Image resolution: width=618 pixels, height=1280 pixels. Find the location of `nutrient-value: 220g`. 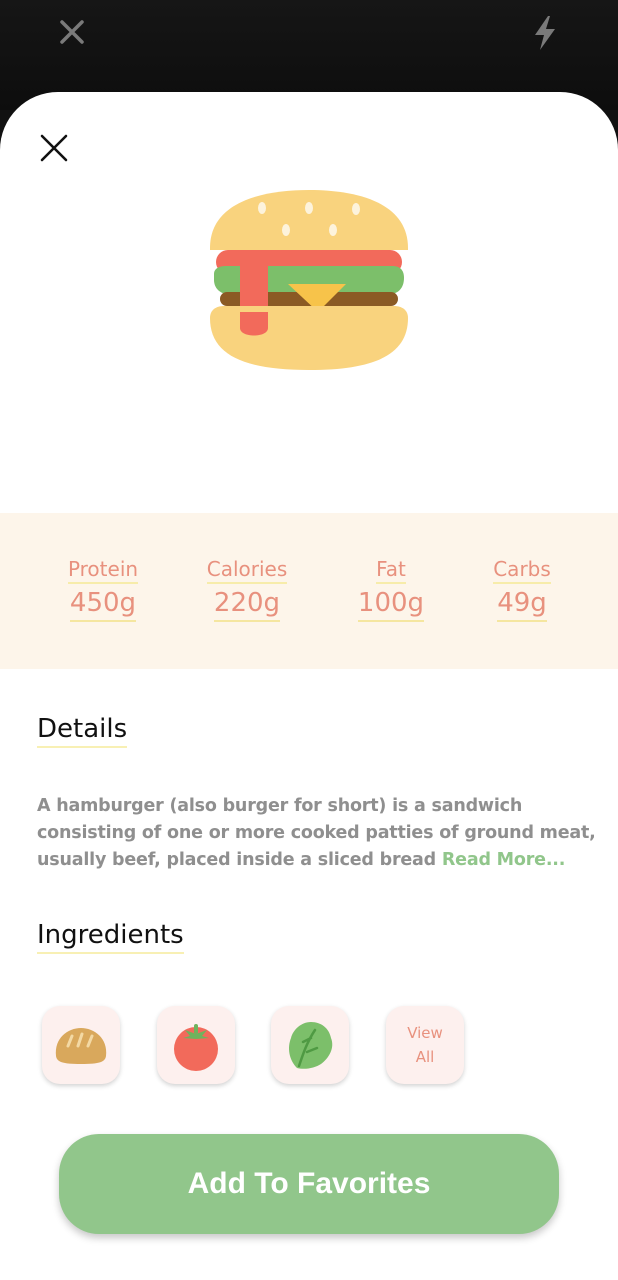

nutrient-value: 220g is located at coordinates (247, 604).